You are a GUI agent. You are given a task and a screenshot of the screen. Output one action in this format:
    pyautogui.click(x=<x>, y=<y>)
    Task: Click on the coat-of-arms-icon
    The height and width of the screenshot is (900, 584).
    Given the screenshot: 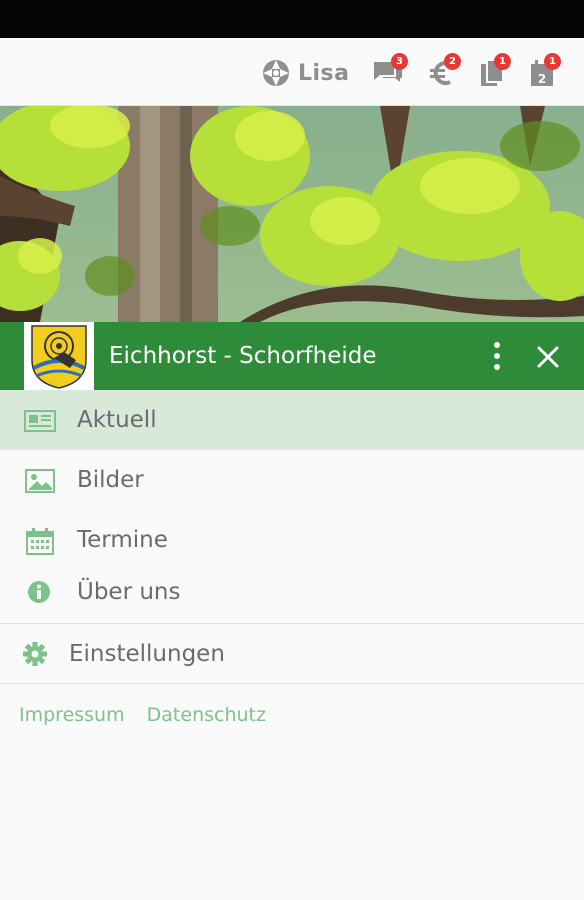 What is the action you would take?
    pyautogui.click(x=59, y=356)
    